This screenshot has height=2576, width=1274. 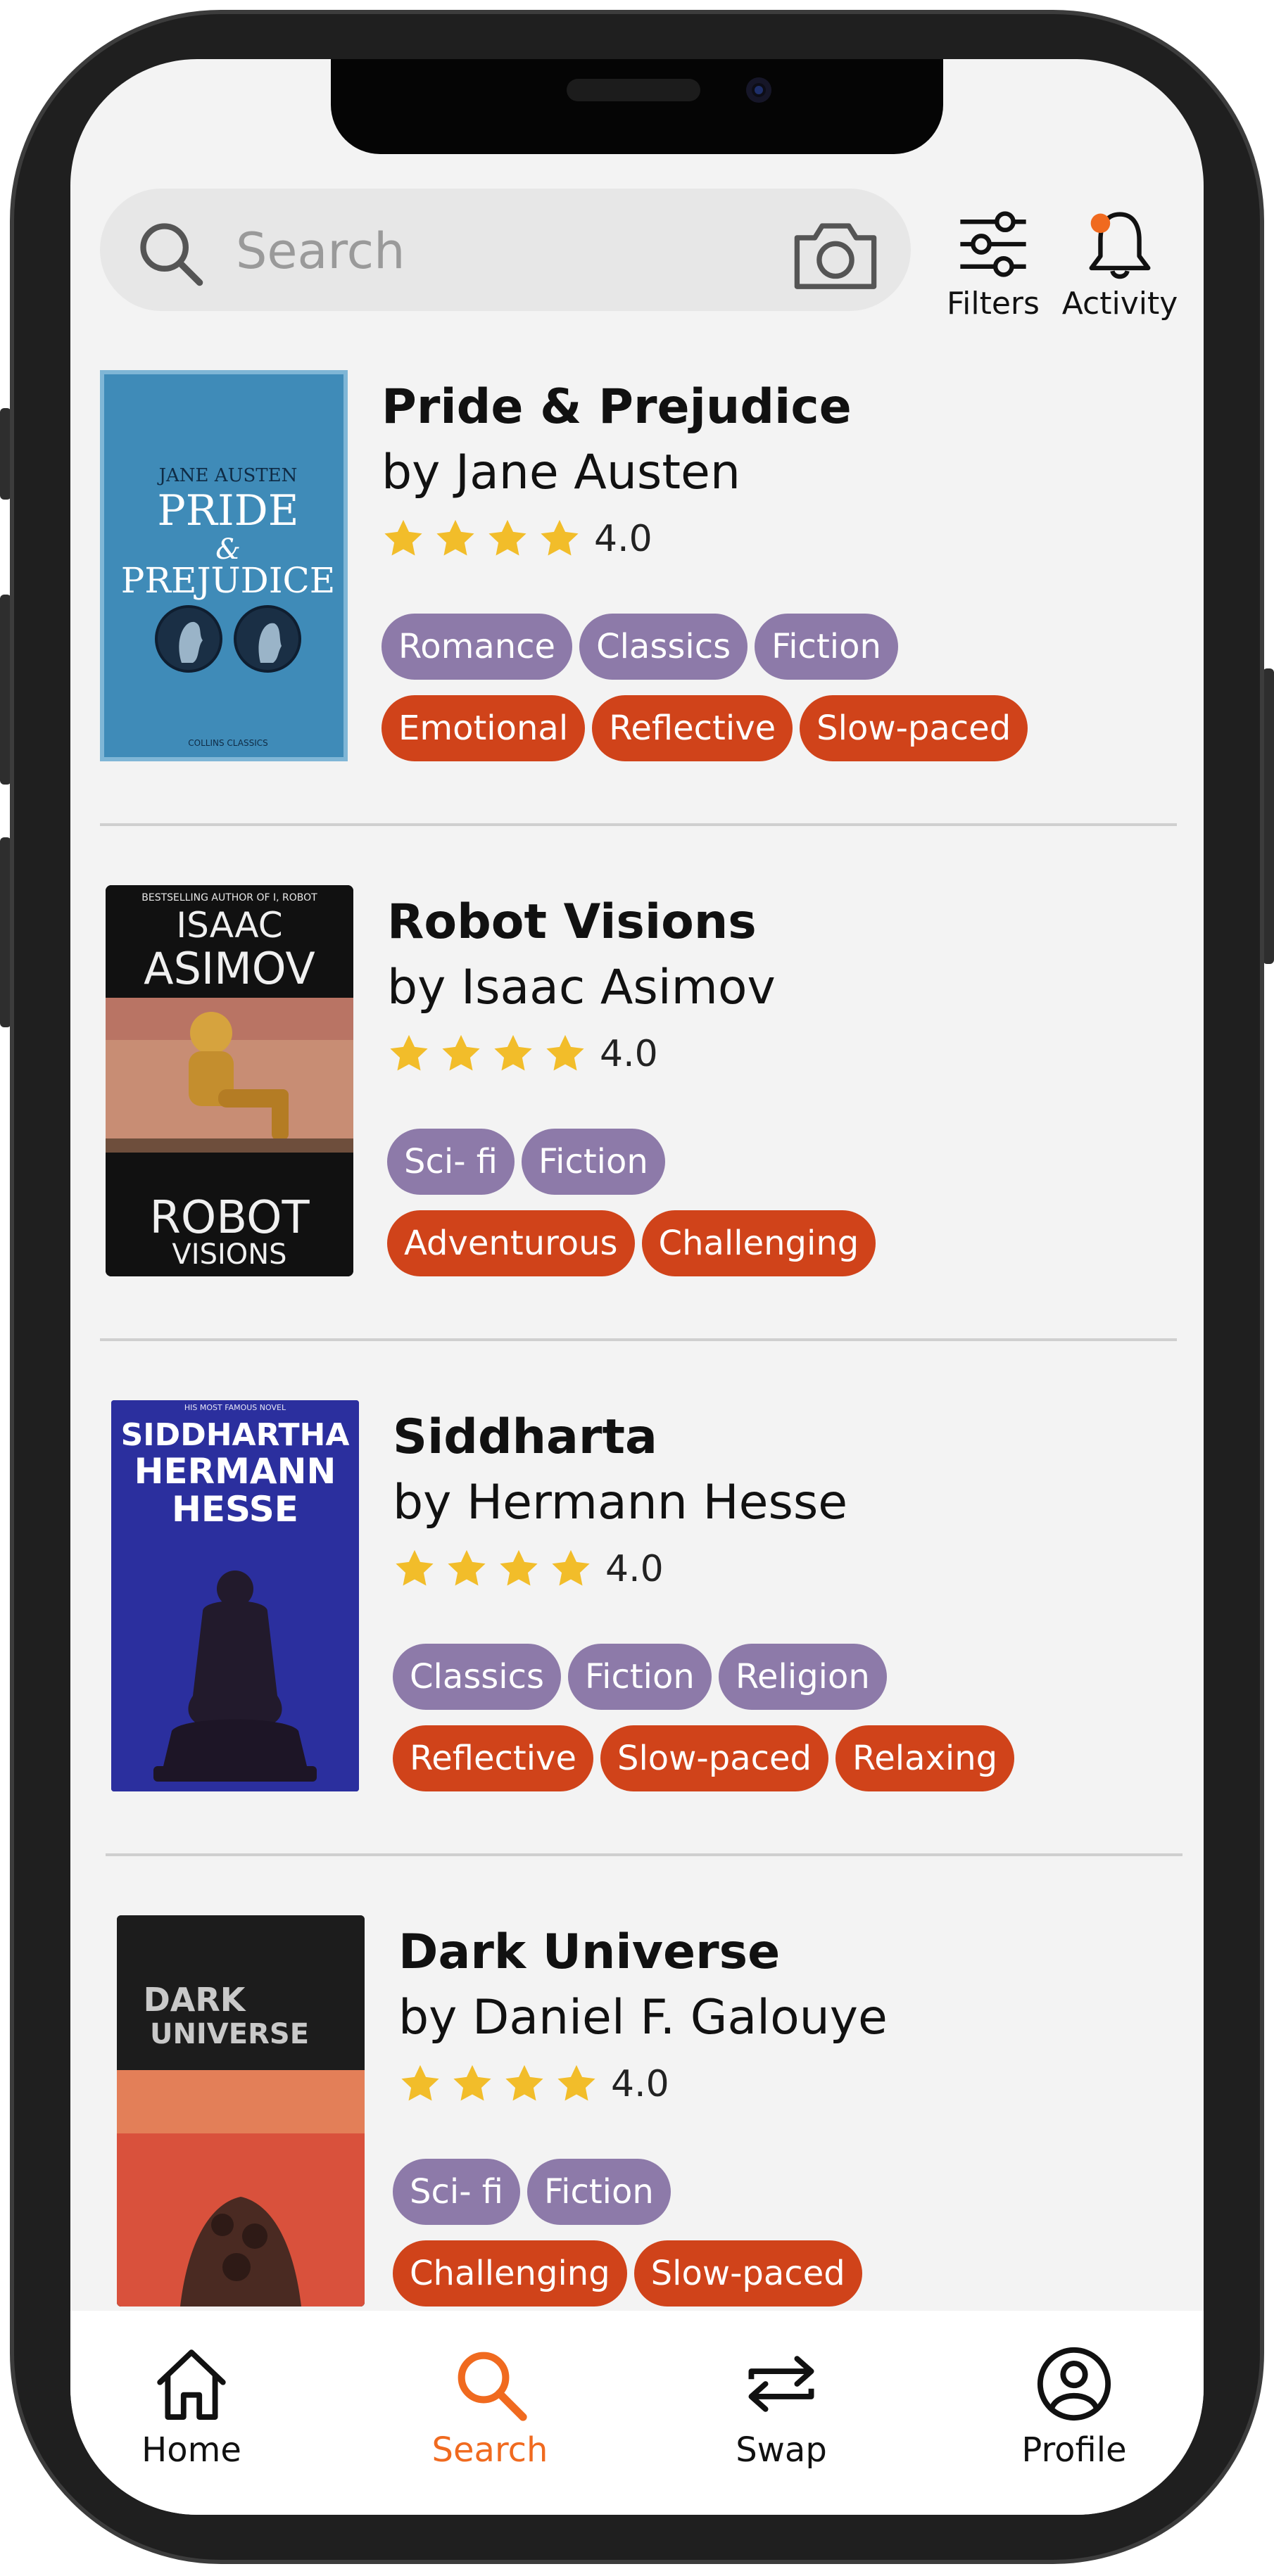 I want to click on tag-list: Sci- fi Fiction Challenging Slow-paced, so click(x=641, y=2233).